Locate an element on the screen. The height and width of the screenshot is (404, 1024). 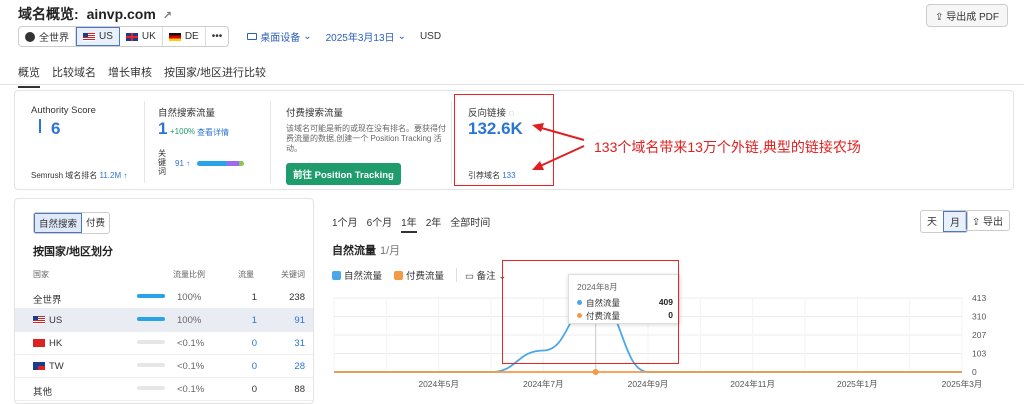
semrush-rank: Semrush 域名排名 11.2M ↑ is located at coordinates (79, 175).